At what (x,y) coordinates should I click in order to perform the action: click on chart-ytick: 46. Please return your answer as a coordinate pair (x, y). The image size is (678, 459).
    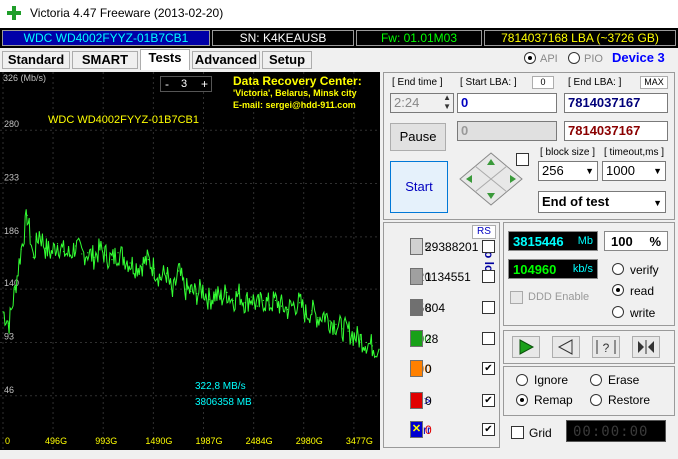
    Looking at the image, I should click on (9, 390).